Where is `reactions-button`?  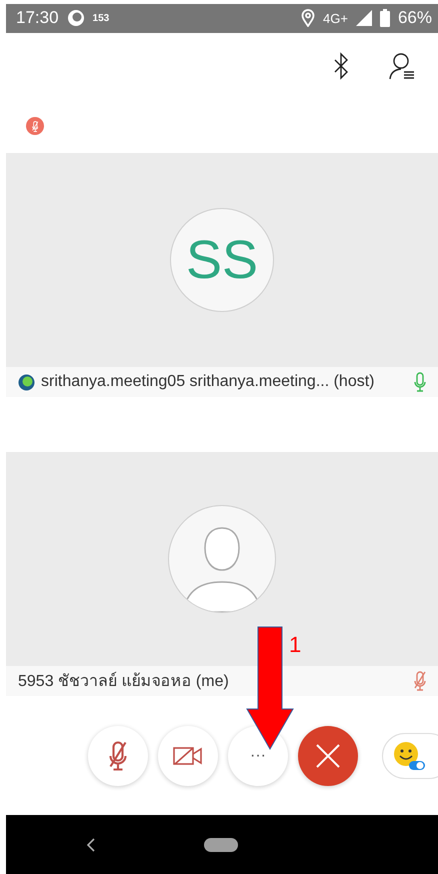
reactions-button is located at coordinates (410, 755).